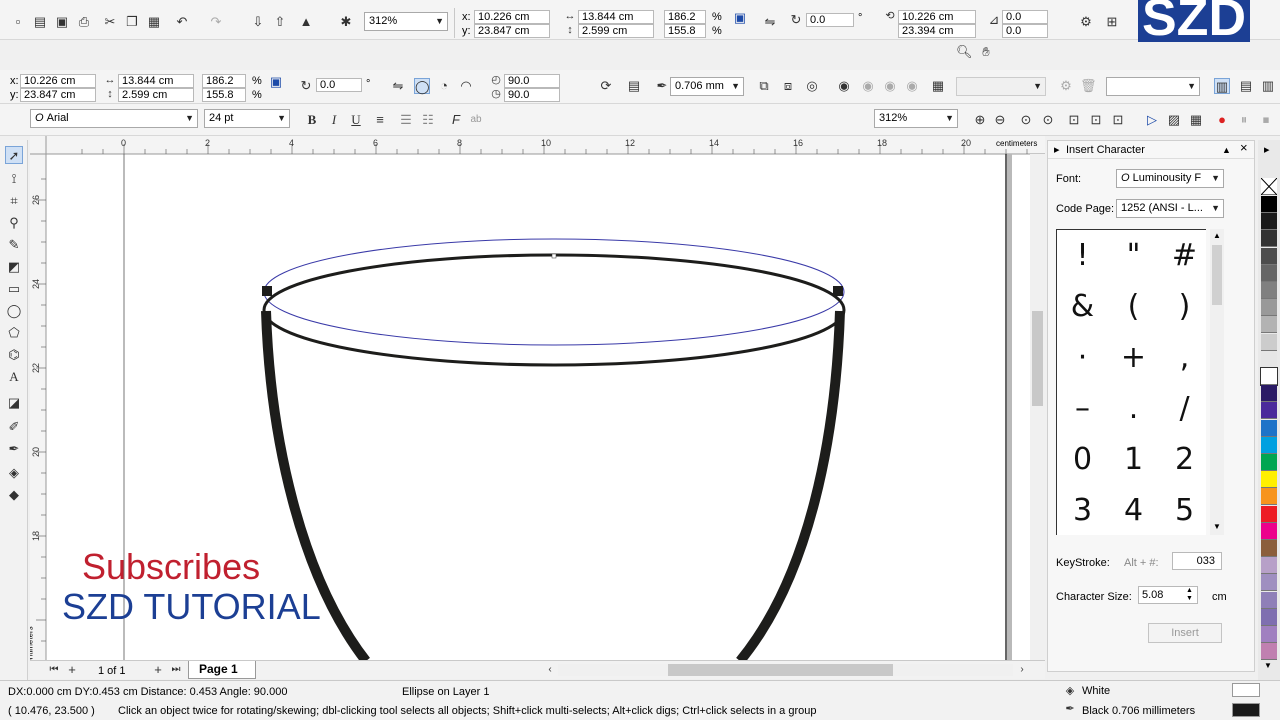  What do you see at coordinates (1222, 120) in the screenshot?
I see `record-icon: ●` at bounding box center [1222, 120].